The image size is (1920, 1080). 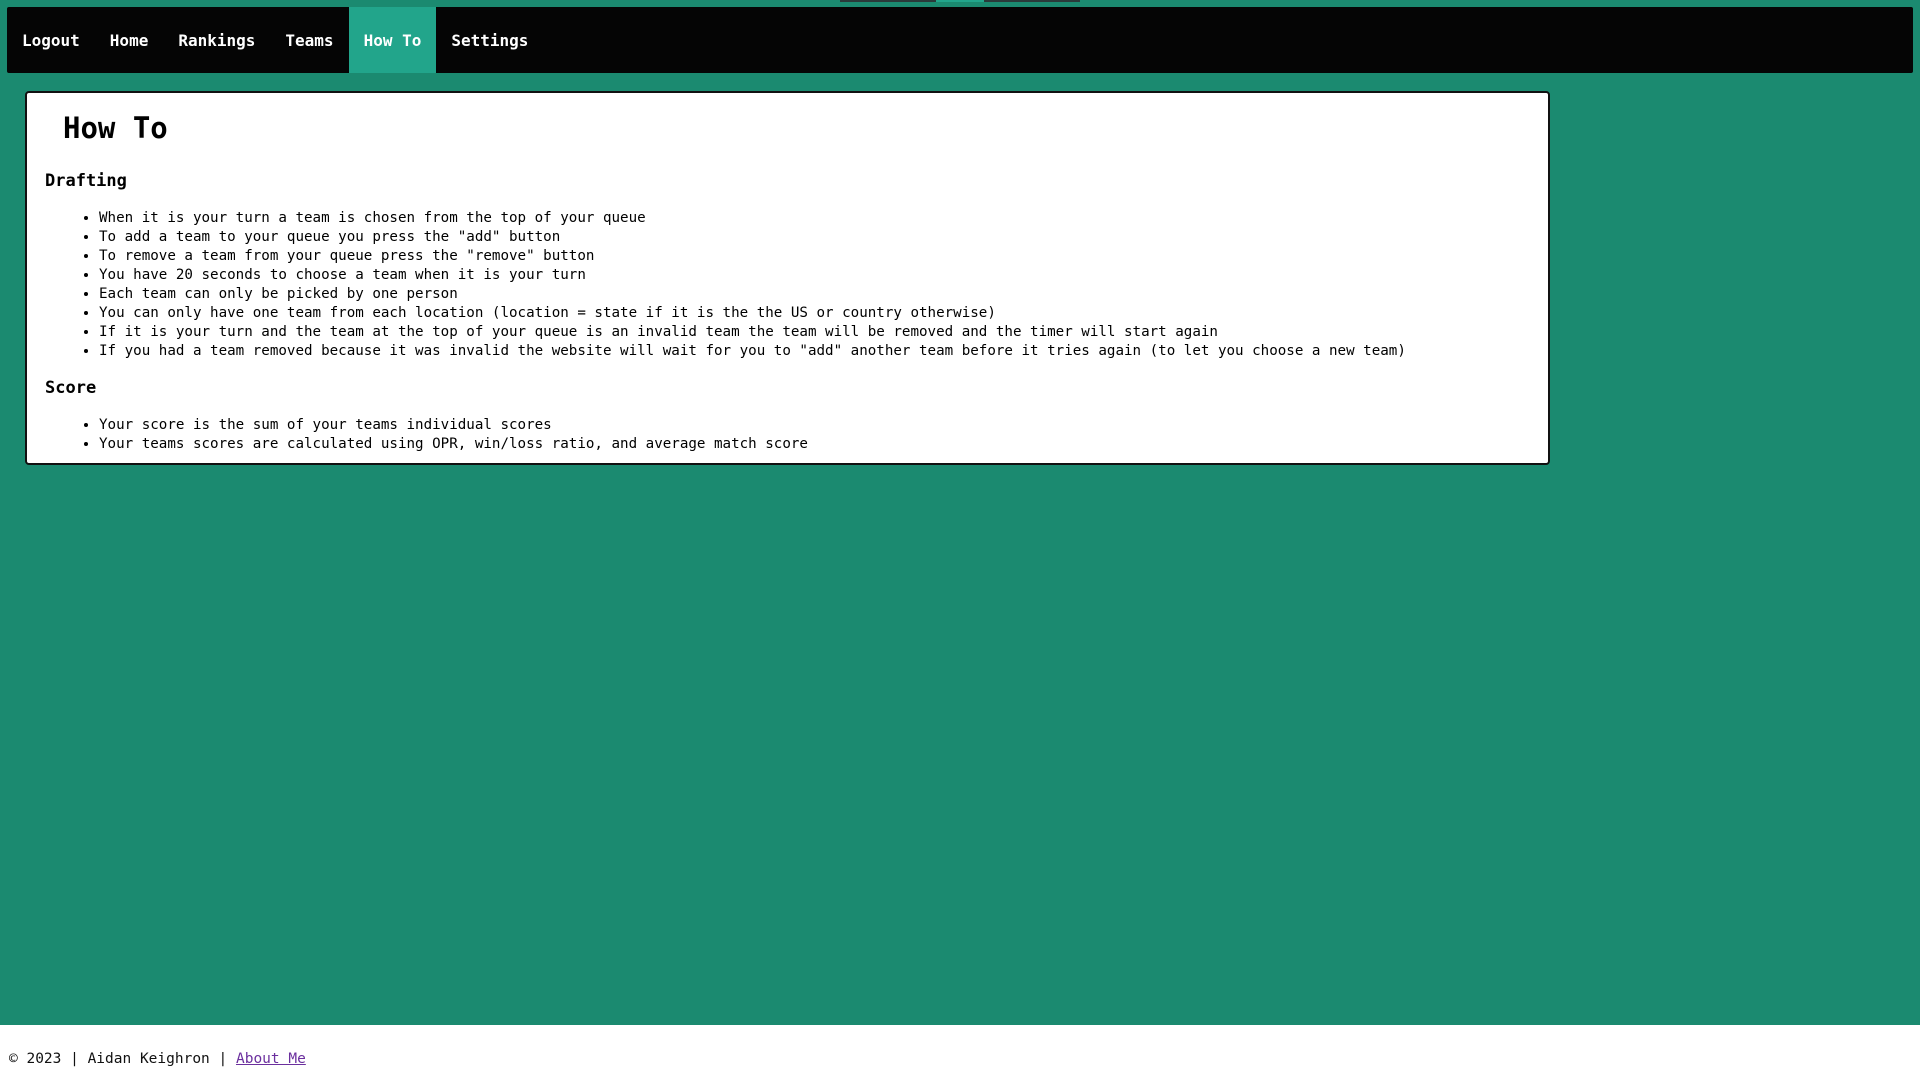 What do you see at coordinates (960, 1052) in the screenshot?
I see `footer: © 2023 | Aidan Keighron | About Me` at bounding box center [960, 1052].